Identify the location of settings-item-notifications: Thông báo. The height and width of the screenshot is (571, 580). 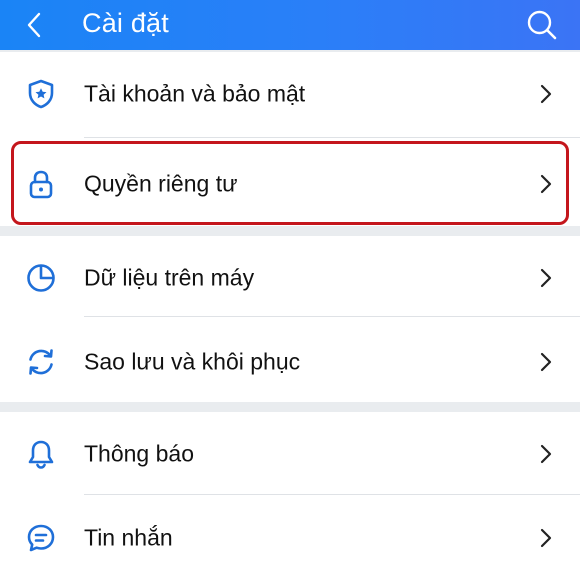
(290, 454).